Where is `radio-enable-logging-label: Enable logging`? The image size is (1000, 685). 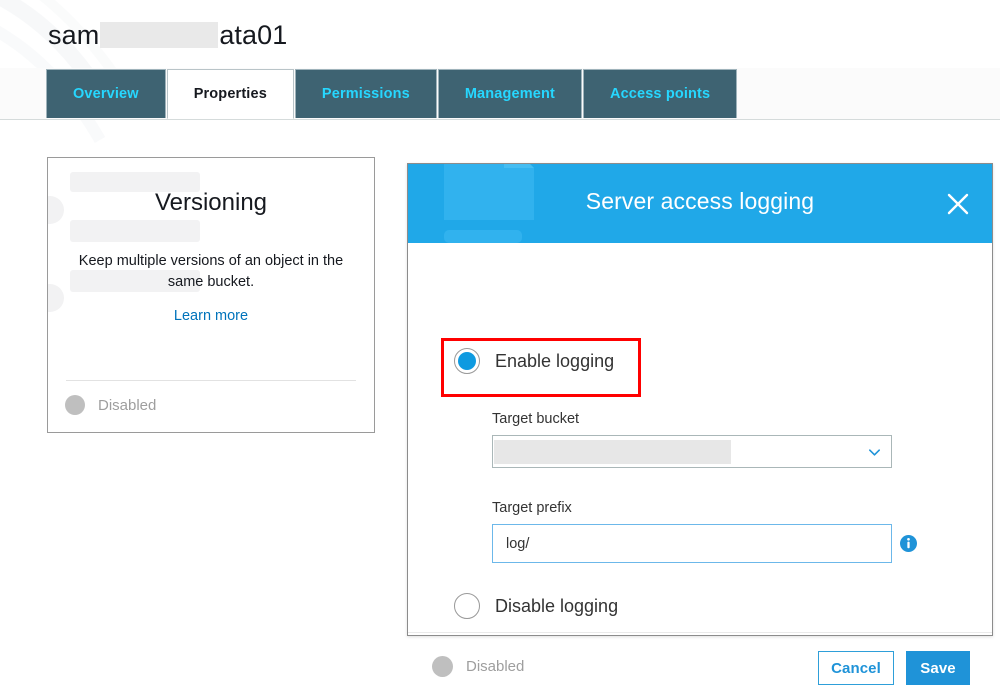 radio-enable-logging-label: Enable logging is located at coordinates (555, 360).